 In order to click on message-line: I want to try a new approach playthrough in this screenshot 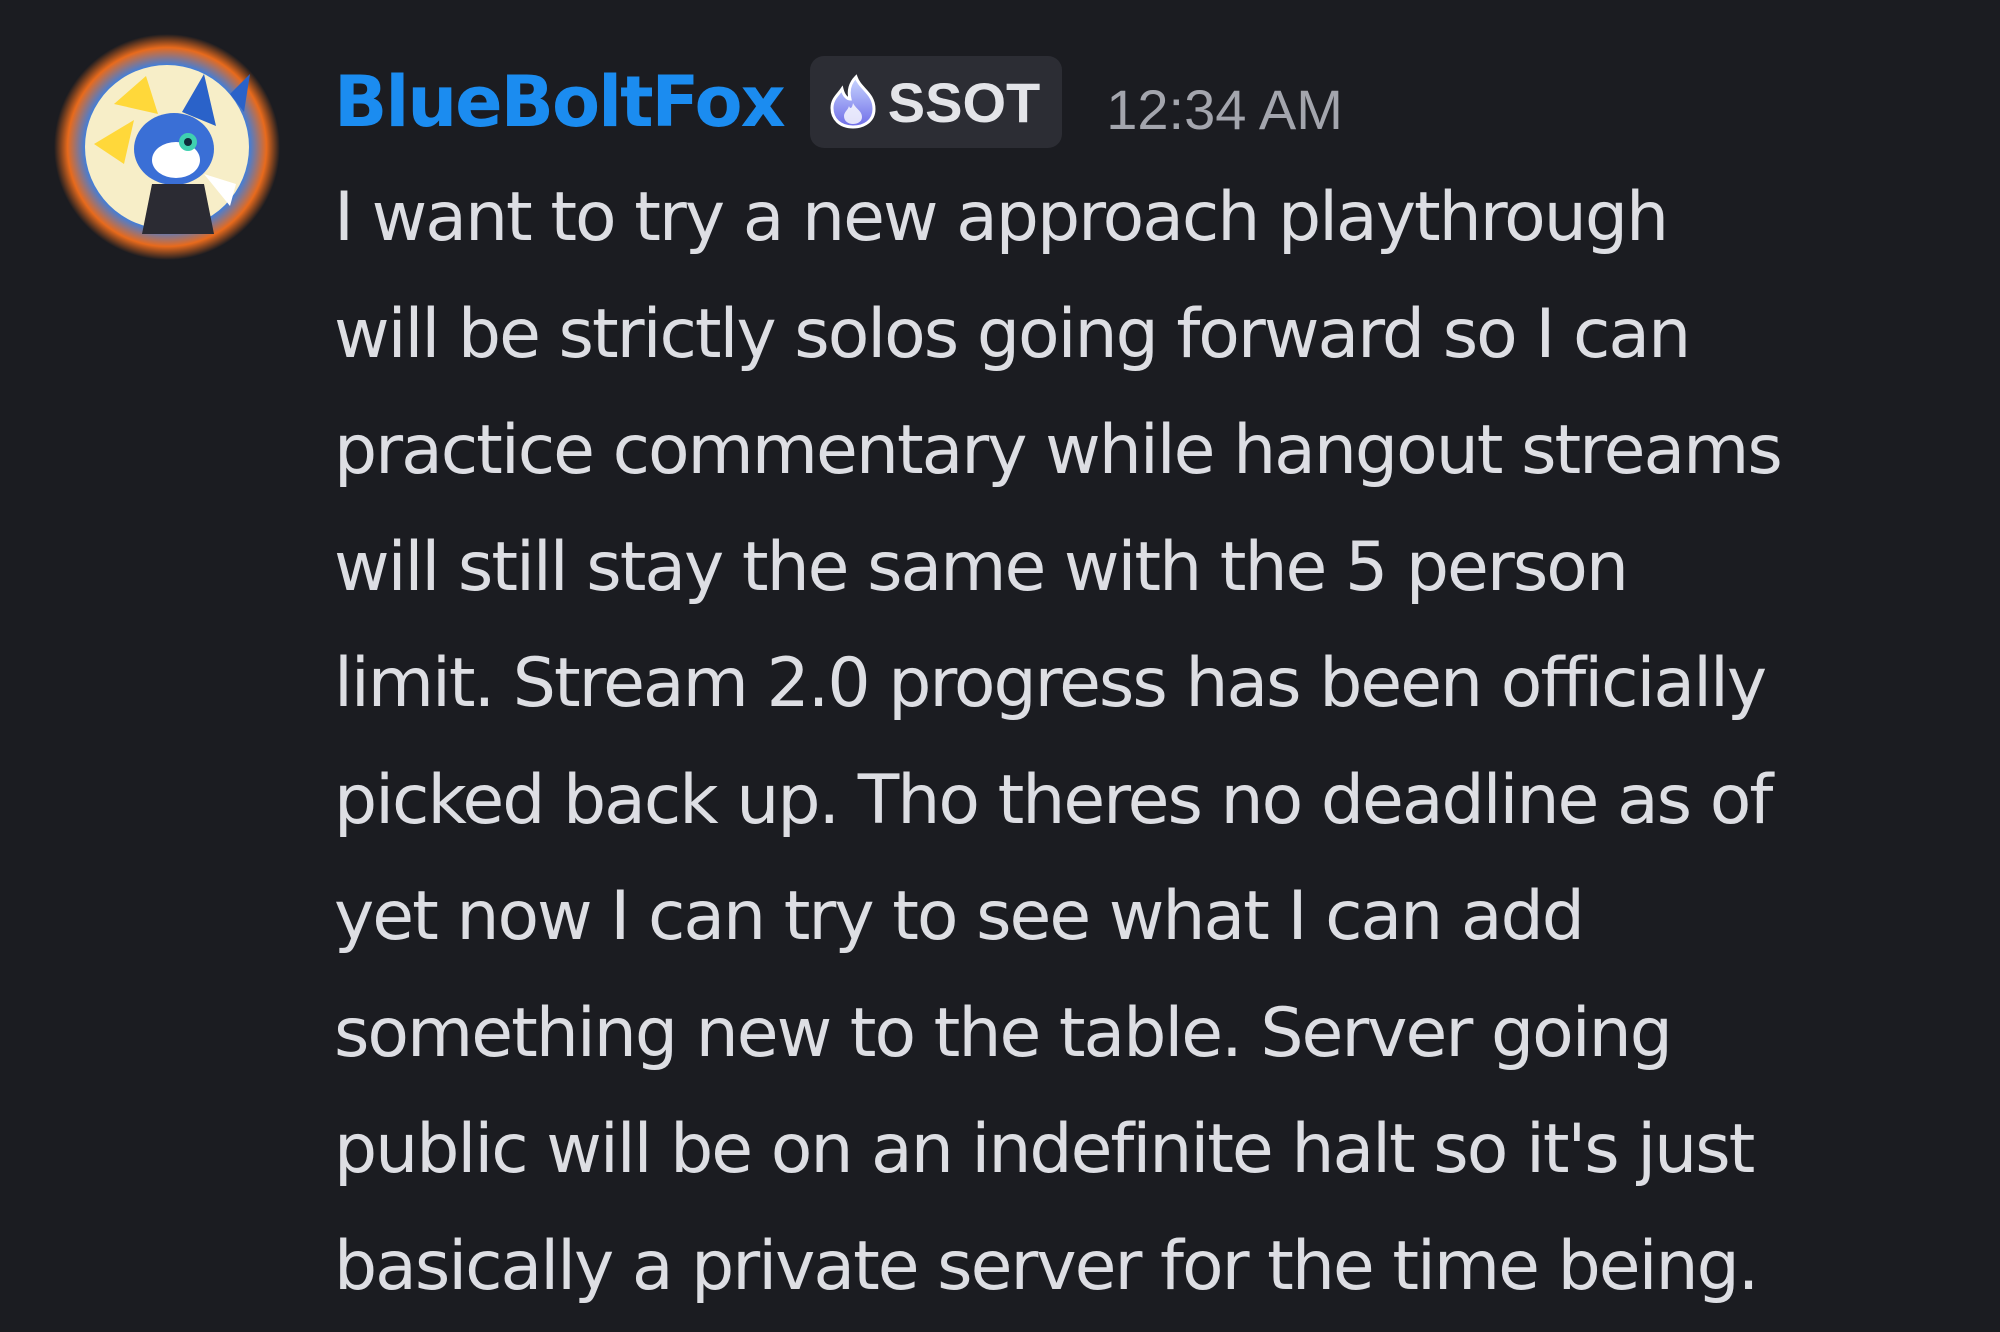, I will do `click(1001, 217)`.